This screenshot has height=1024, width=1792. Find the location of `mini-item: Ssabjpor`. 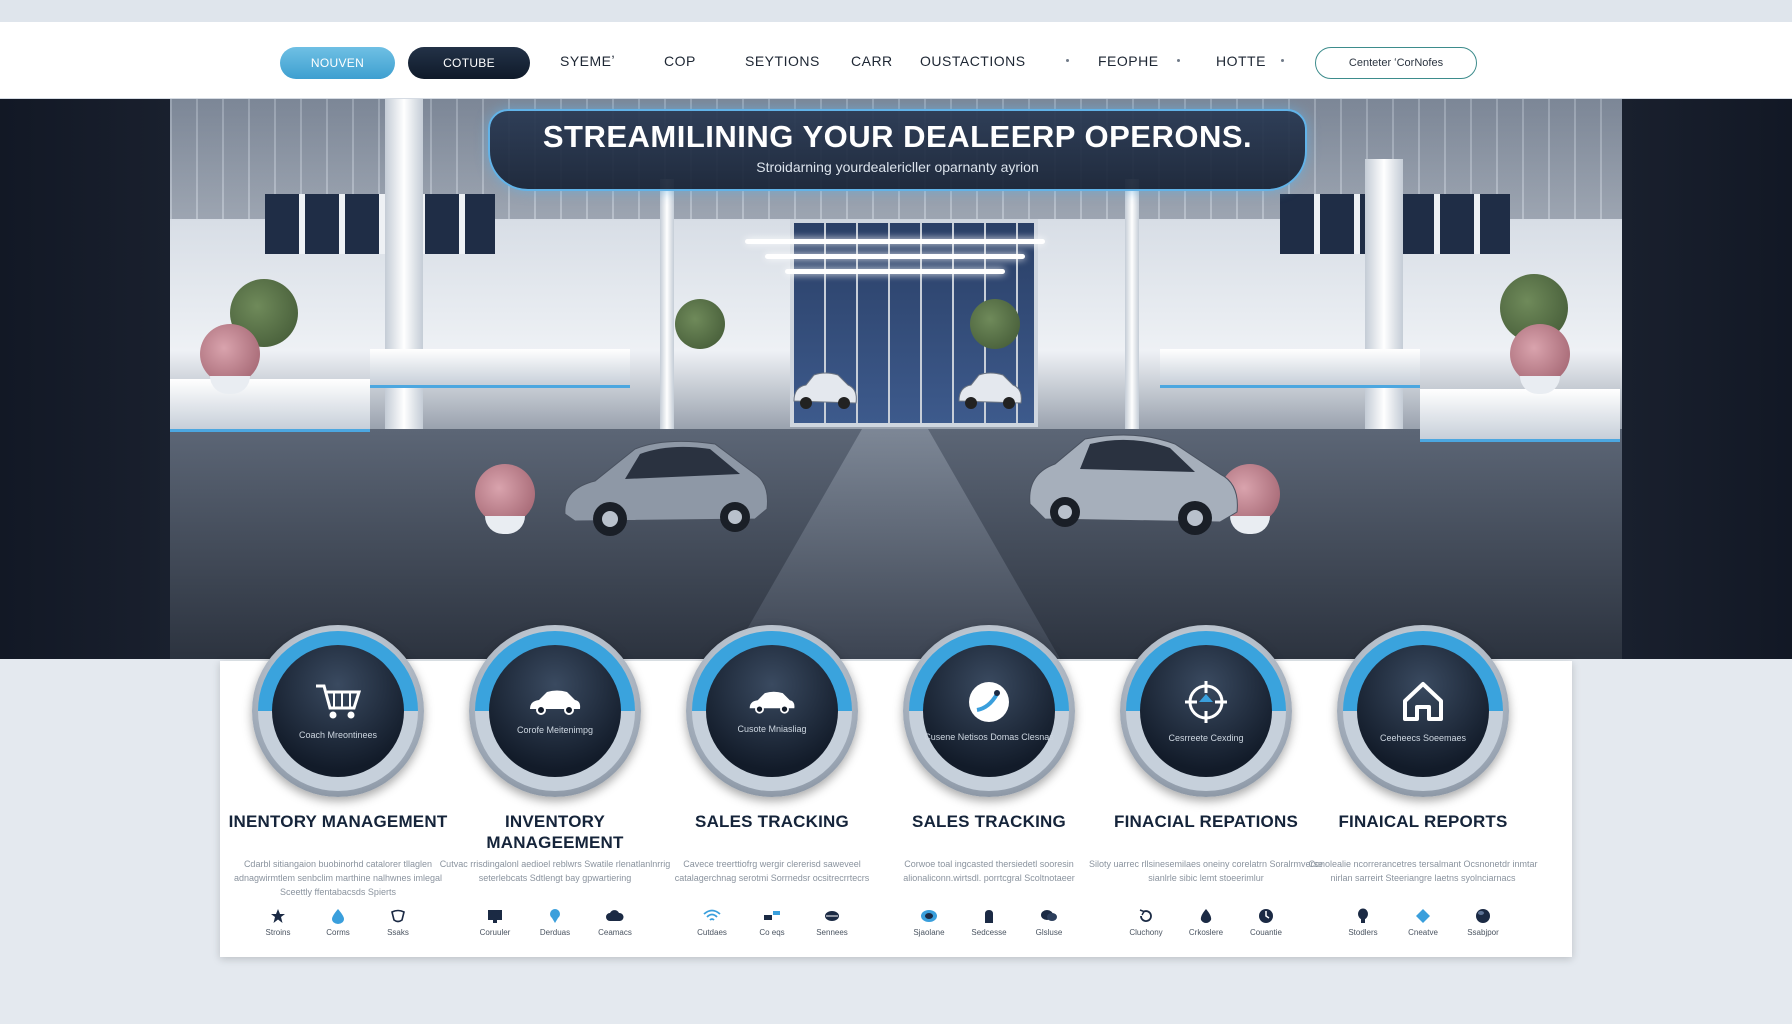

mini-item: Ssabjpor is located at coordinates (1483, 922).